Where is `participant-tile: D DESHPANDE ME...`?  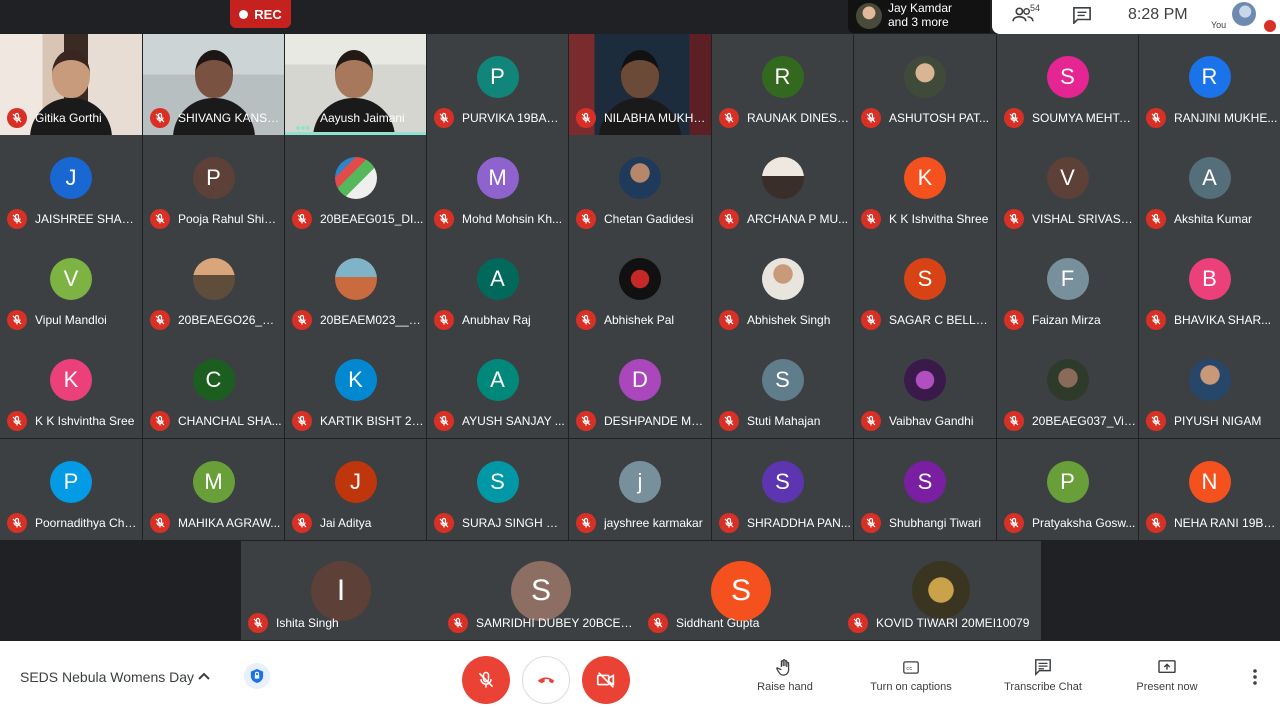
participant-tile: D DESHPANDE ME... is located at coordinates (640, 387).